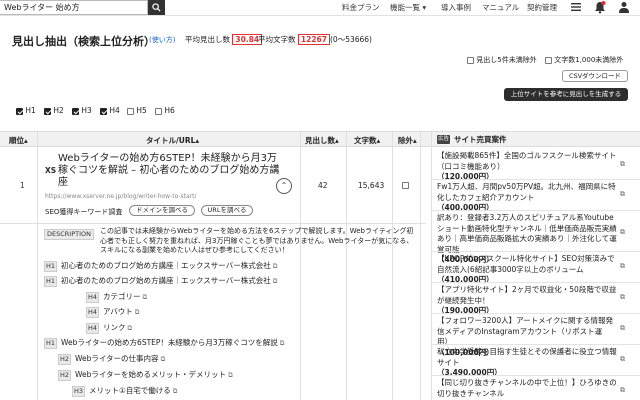 The image size is (640, 400). I want to click on filter-h4-checkbox, so click(103, 111).